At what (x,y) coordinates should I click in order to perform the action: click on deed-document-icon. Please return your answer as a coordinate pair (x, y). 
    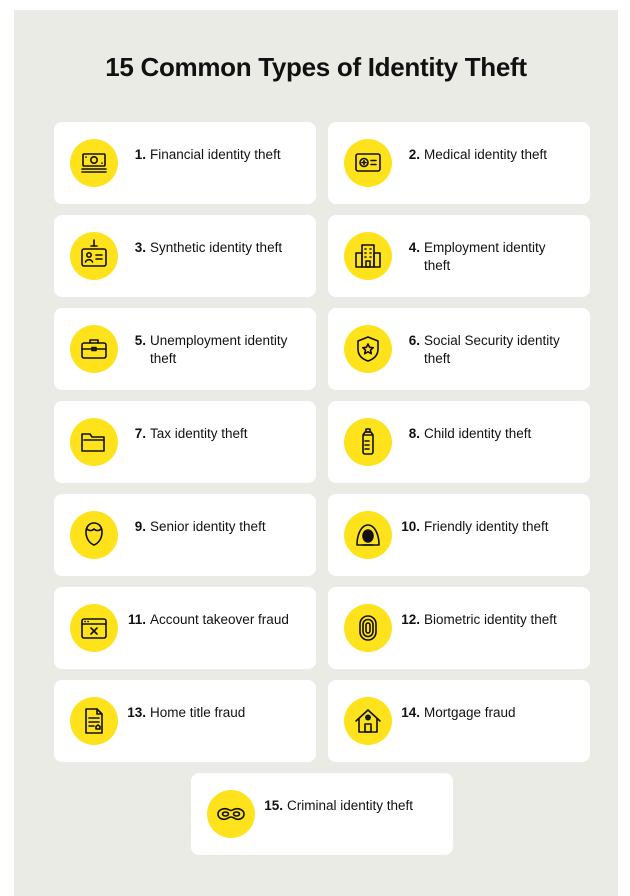
    Looking at the image, I should click on (94, 721).